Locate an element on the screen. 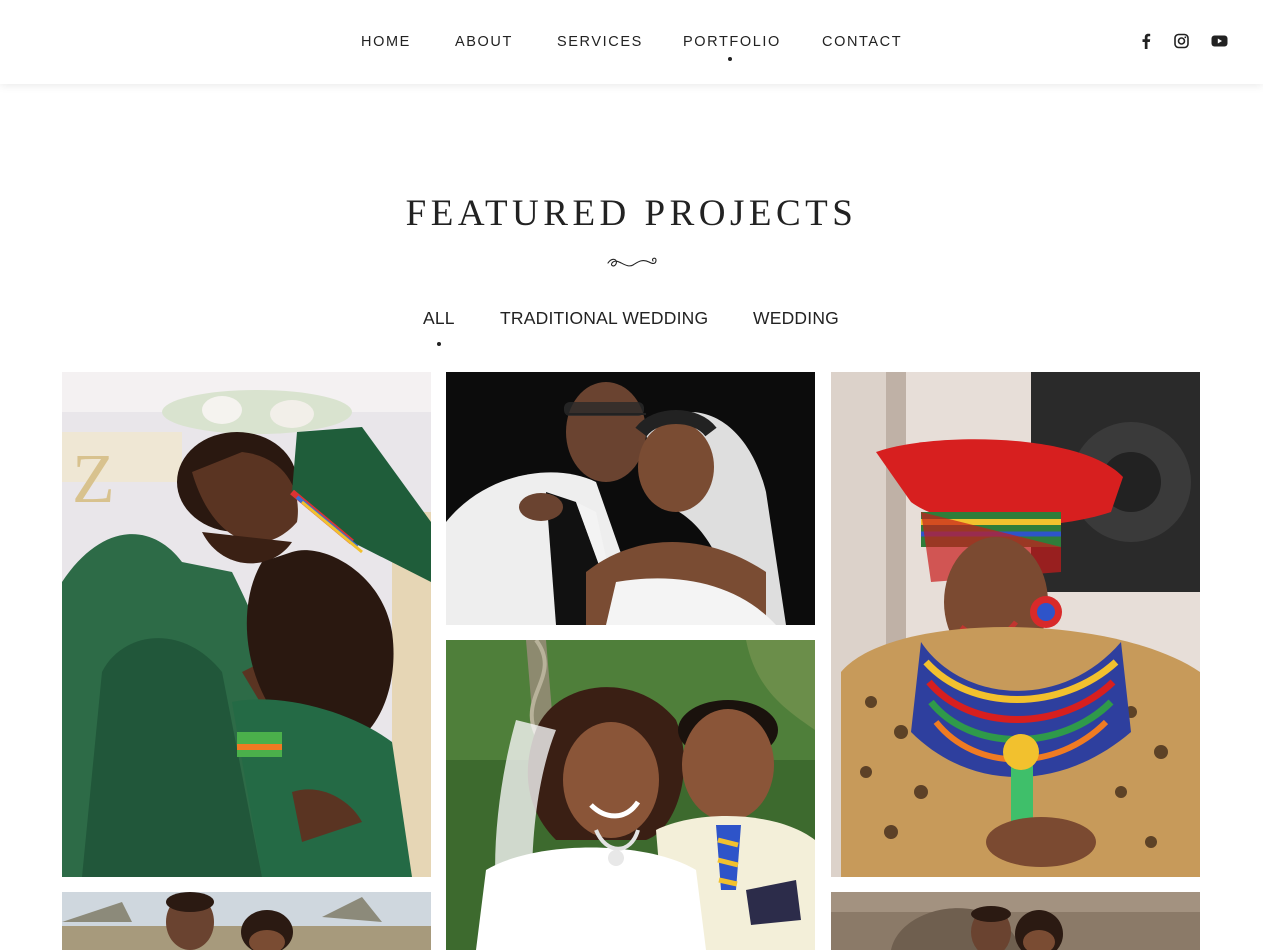 Image resolution: width=1263 pixels, height=950 pixels. couple-cream-suit-garden-photo is located at coordinates (630, 795).